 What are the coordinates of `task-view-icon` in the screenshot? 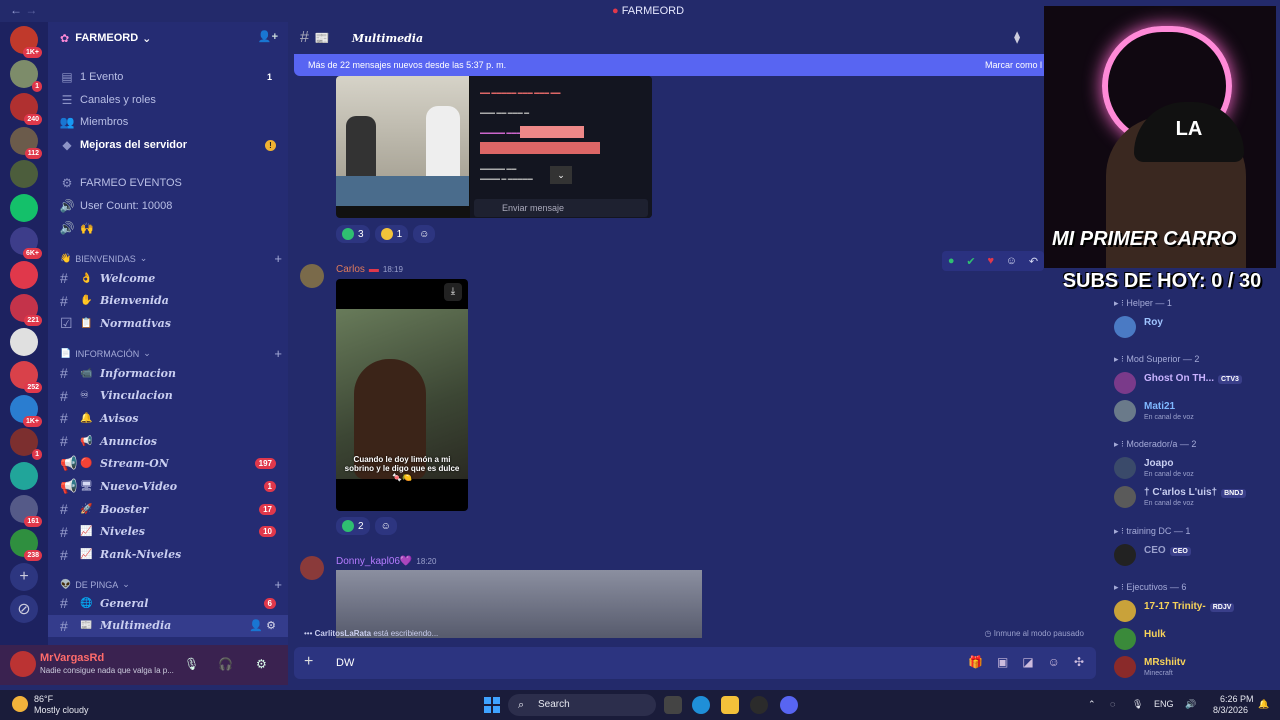 It's located at (673, 705).